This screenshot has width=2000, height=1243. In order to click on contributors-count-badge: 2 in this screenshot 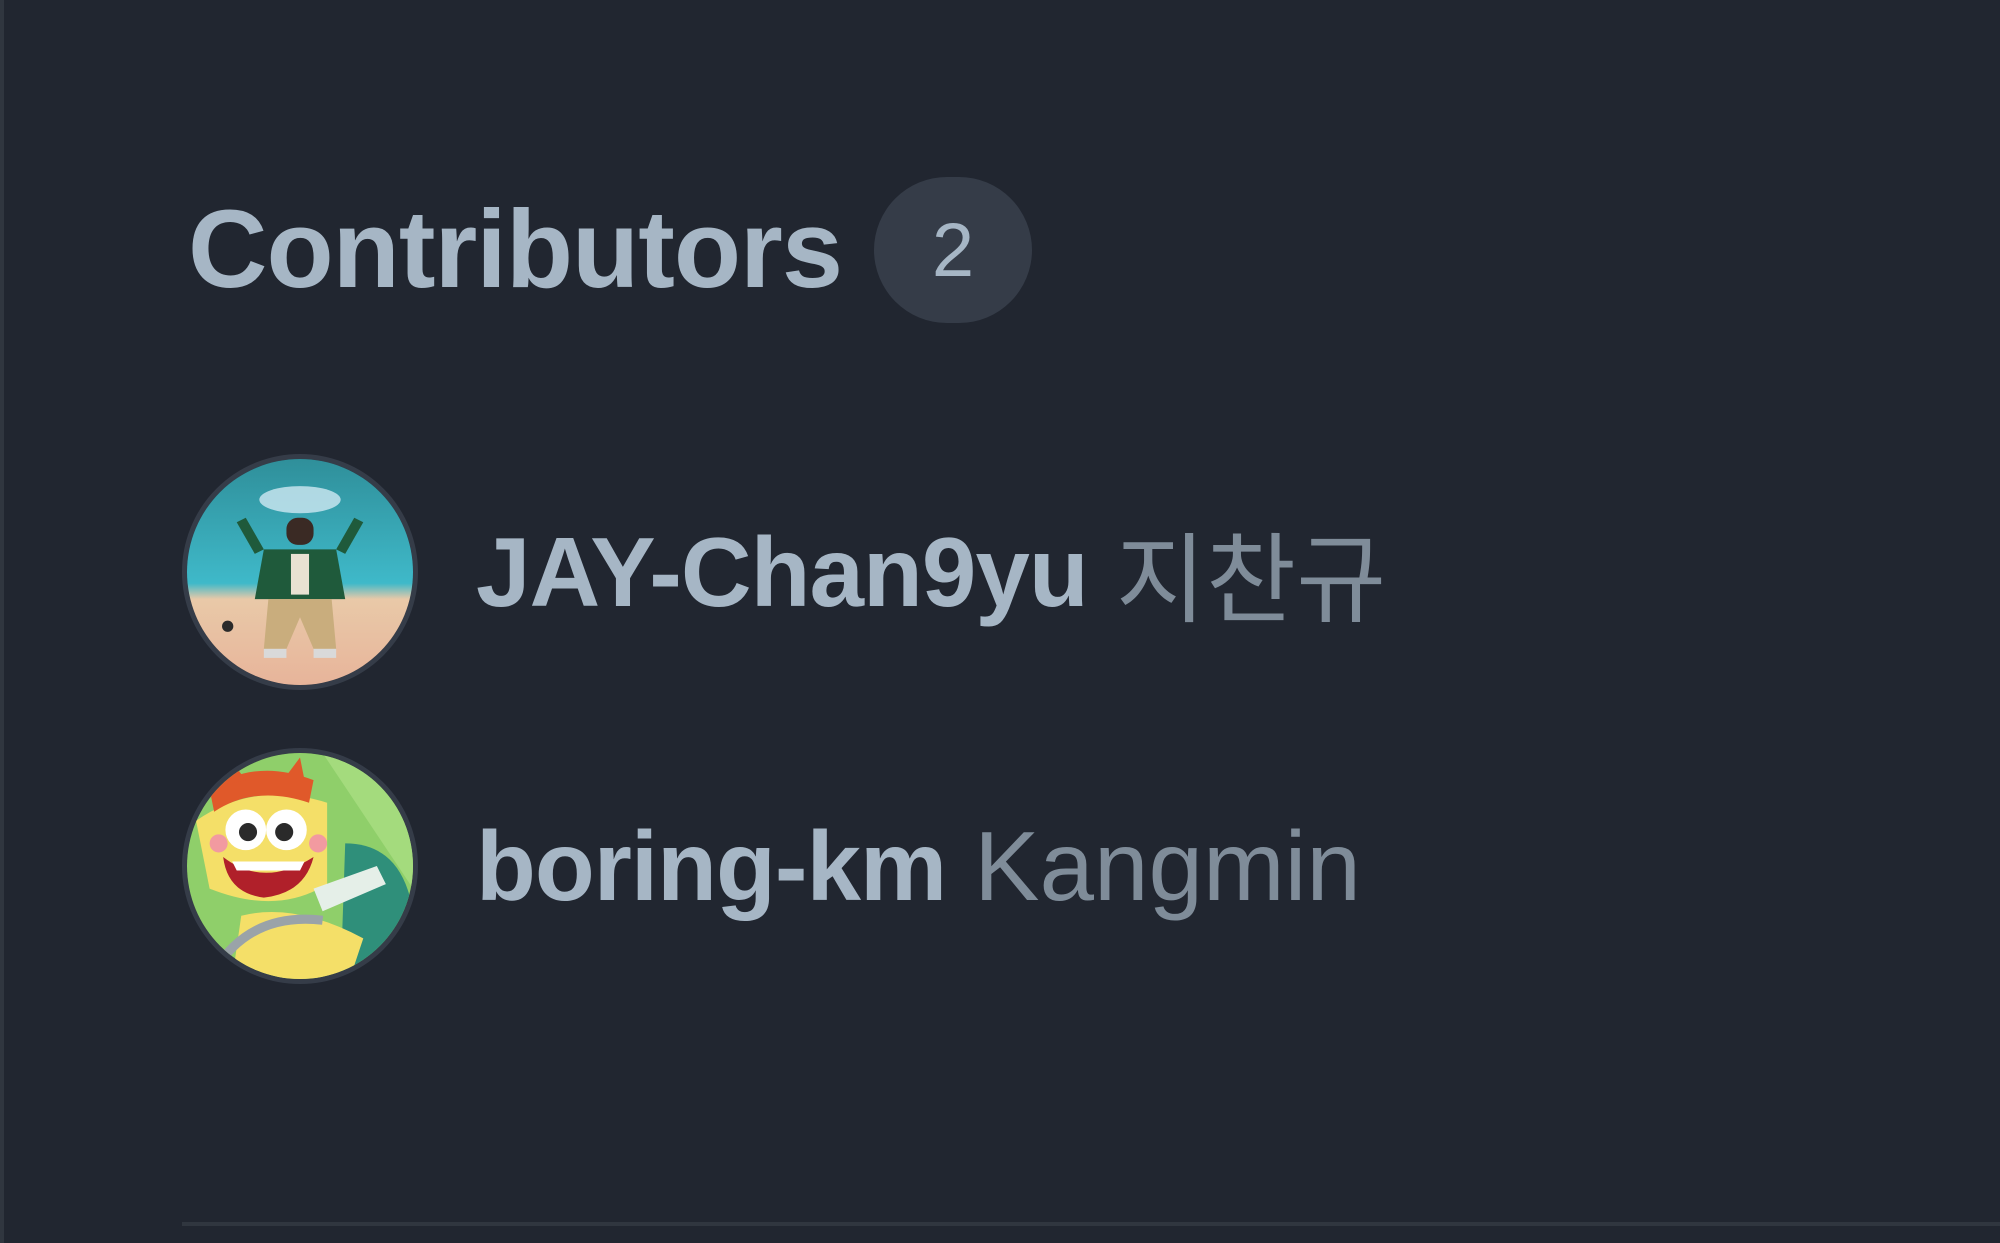, I will do `click(953, 250)`.